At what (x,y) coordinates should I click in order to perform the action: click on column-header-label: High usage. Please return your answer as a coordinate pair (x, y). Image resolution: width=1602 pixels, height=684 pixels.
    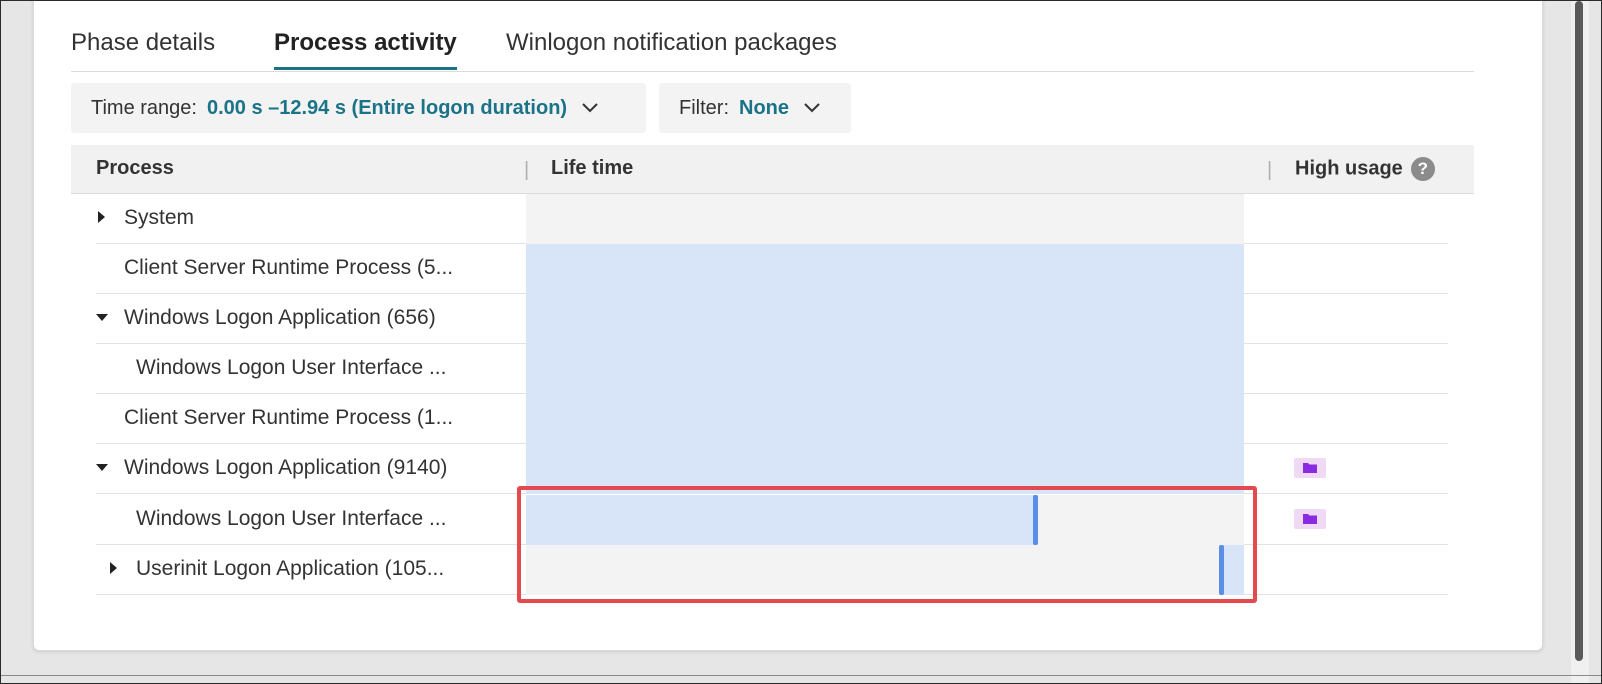
    Looking at the image, I should click on (1349, 168).